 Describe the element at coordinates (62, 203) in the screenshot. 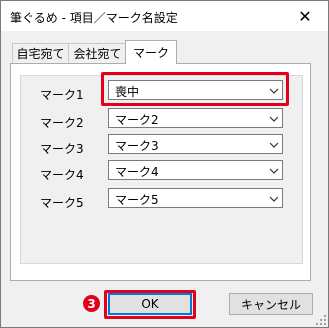

I see `mark5-label: マーク5` at that location.